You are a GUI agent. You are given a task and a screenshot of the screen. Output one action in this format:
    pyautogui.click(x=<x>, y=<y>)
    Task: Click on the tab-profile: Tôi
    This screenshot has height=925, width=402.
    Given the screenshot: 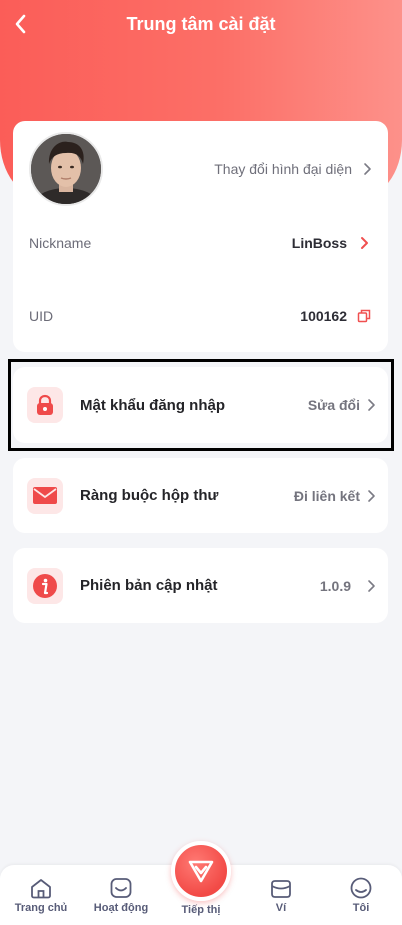 What is the action you would take?
    pyautogui.click(x=361, y=895)
    